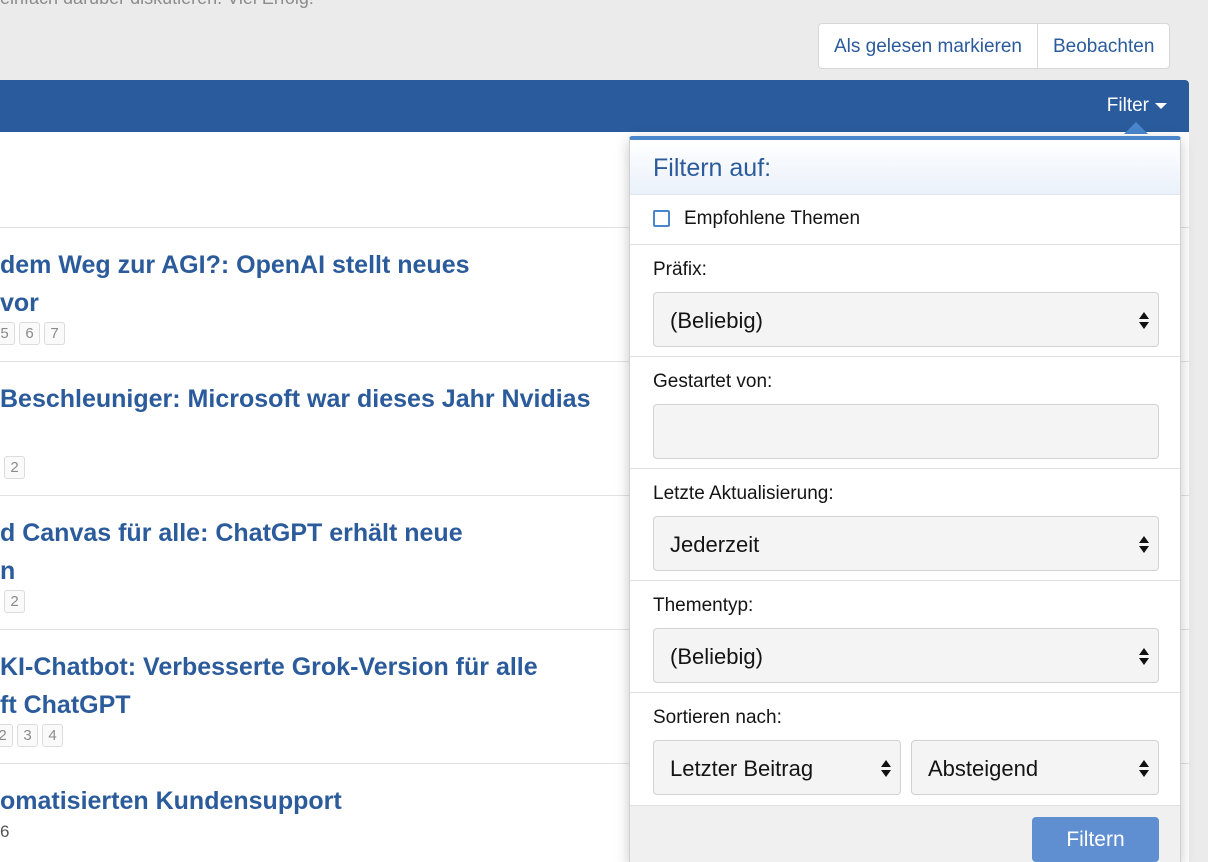 The height and width of the screenshot is (862, 1208). Describe the element at coordinates (906, 543) in the screenshot. I see `last-update-select: Jederzeit` at that location.